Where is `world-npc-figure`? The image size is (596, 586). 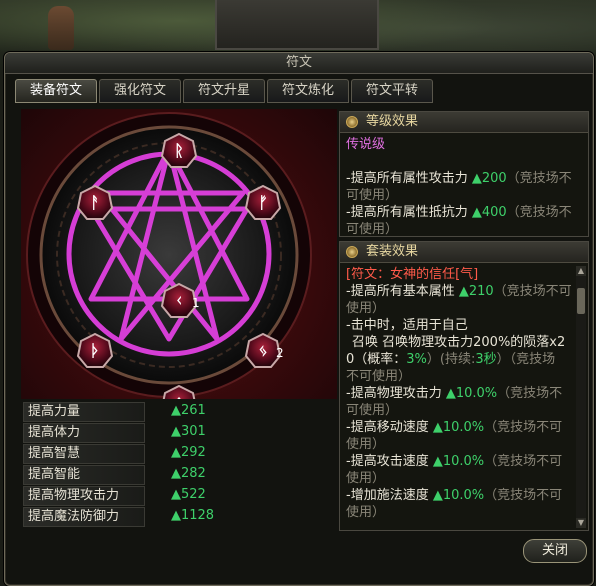
world-npc-figure is located at coordinates (61, 28).